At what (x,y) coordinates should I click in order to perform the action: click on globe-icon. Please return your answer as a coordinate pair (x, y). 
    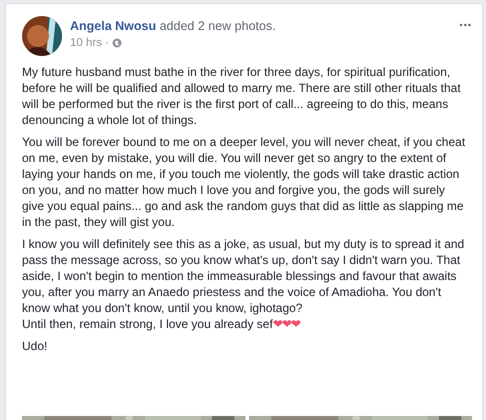
    Looking at the image, I should click on (117, 43).